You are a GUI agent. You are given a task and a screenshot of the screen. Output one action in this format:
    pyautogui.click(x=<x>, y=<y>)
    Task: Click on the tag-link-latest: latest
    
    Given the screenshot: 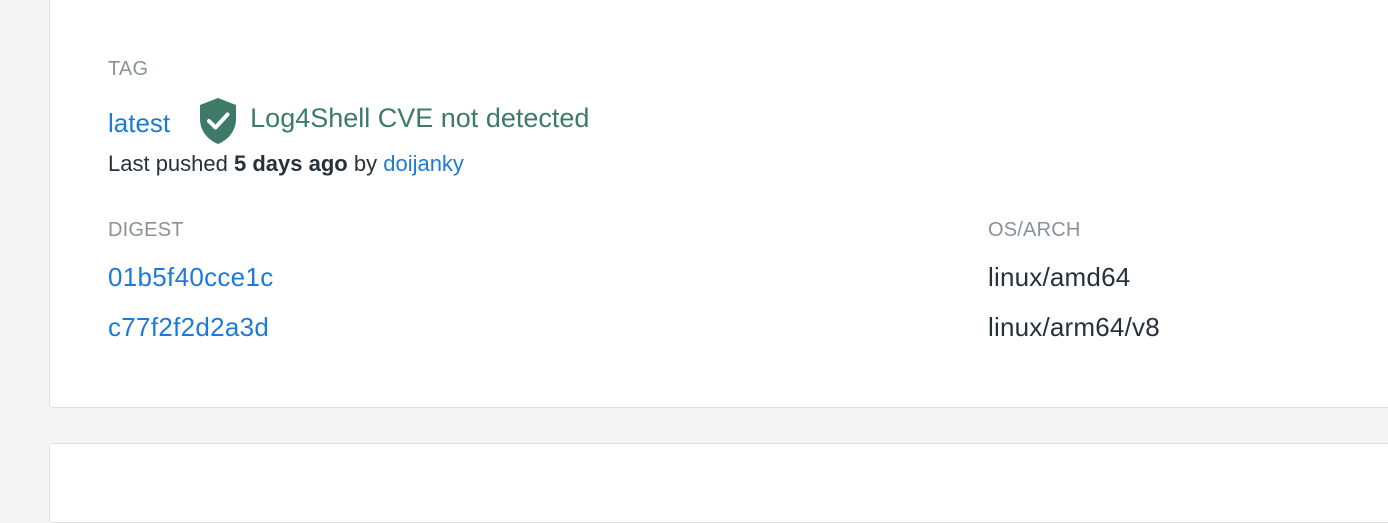 What is the action you would take?
    pyautogui.click(x=139, y=123)
    